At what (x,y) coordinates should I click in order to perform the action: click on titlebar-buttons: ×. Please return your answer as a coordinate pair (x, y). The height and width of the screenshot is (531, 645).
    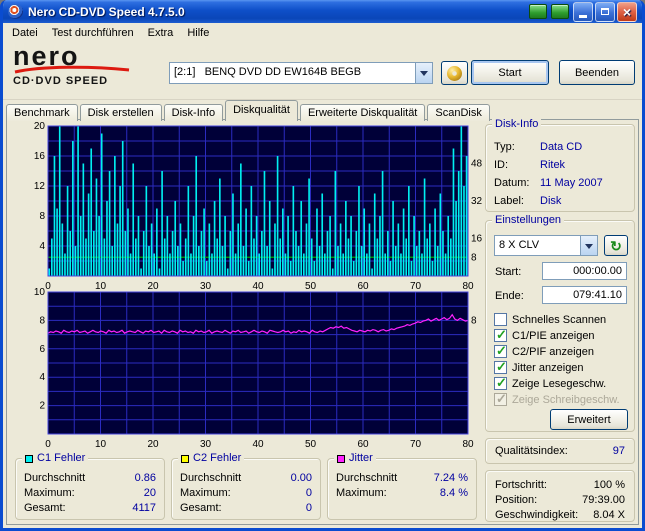
    Looking at the image, I should click on (583, 11).